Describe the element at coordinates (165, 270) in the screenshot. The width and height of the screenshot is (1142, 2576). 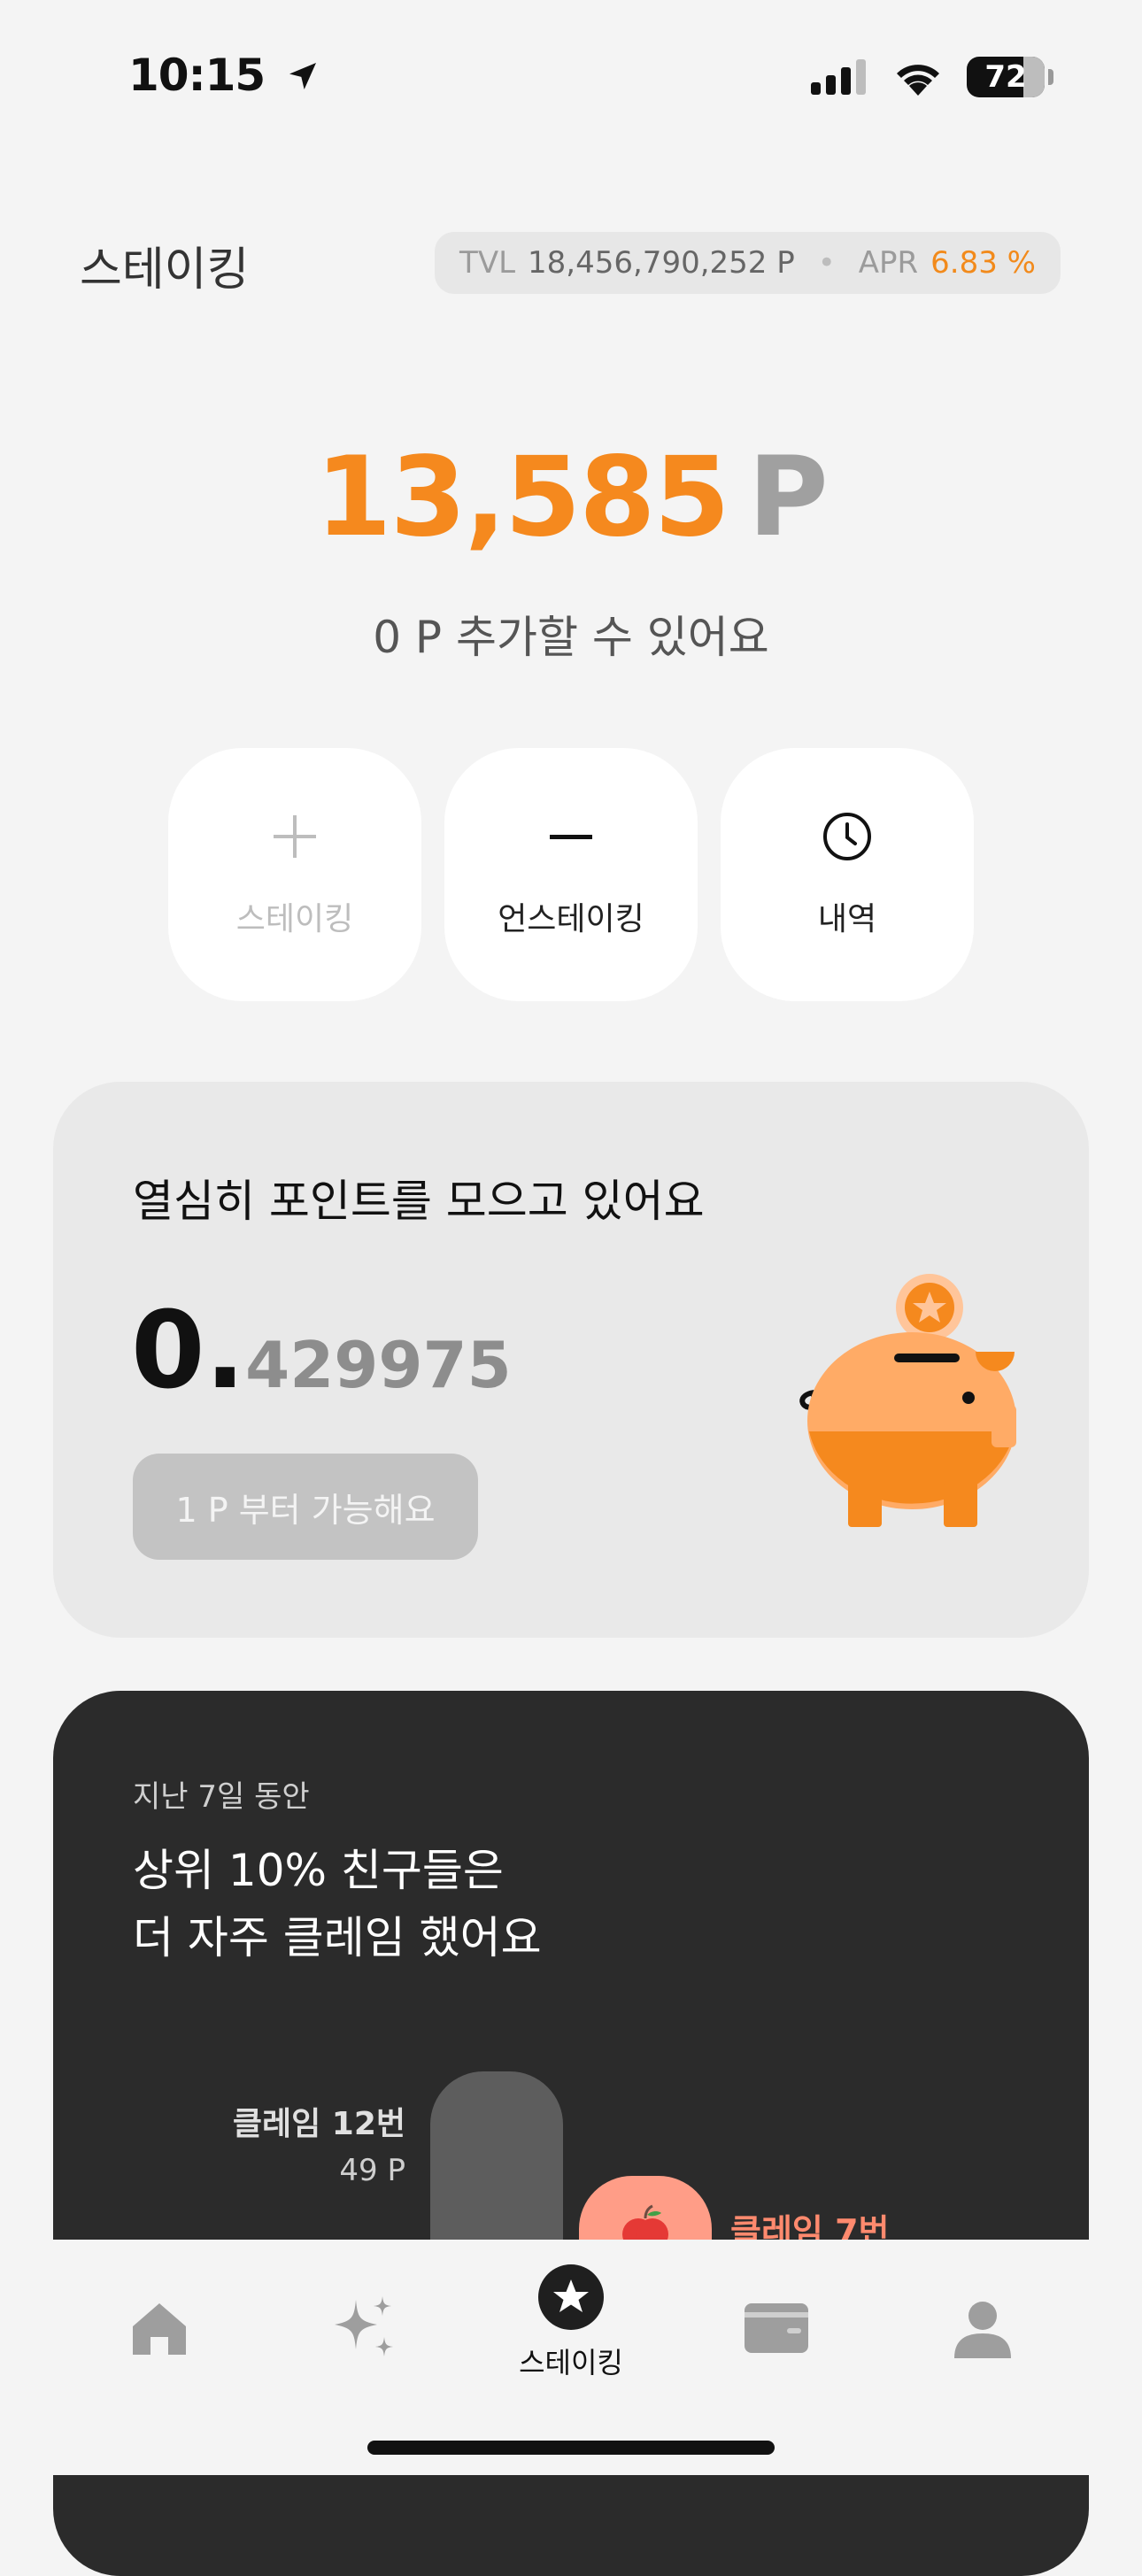
I see `page-title: 스테이킹` at that location.